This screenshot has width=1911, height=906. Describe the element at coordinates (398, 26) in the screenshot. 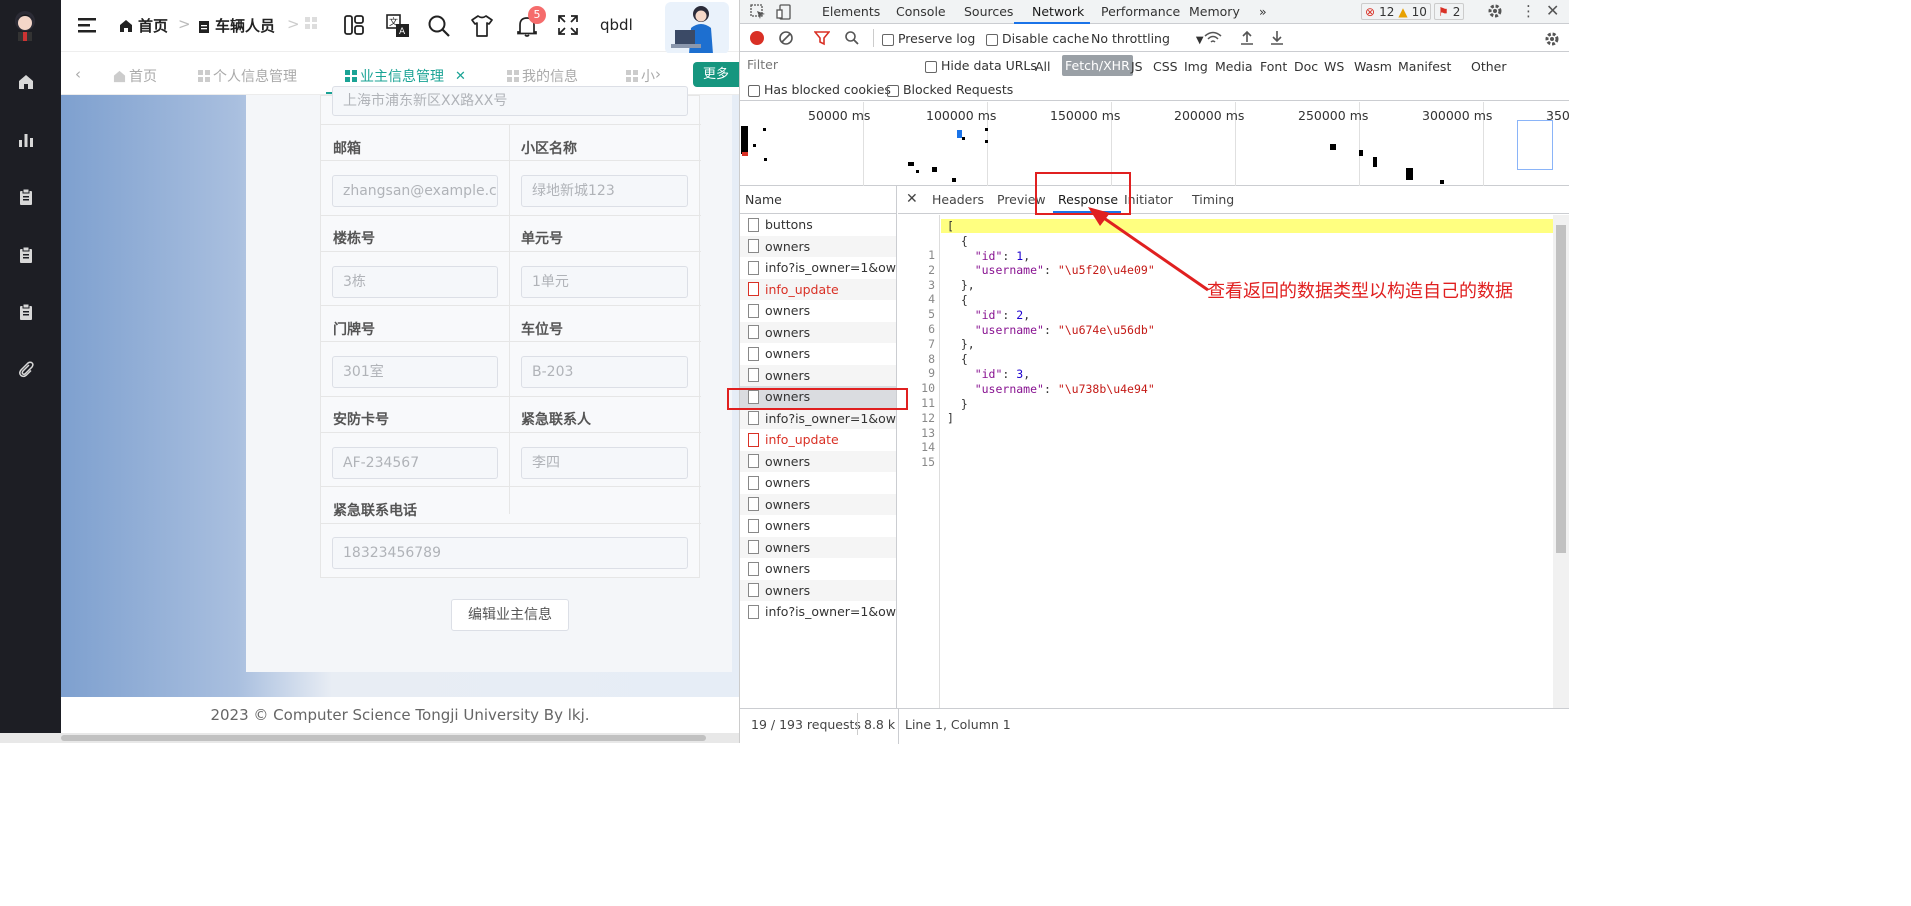

I see `translate-icon: 文A` at that location.